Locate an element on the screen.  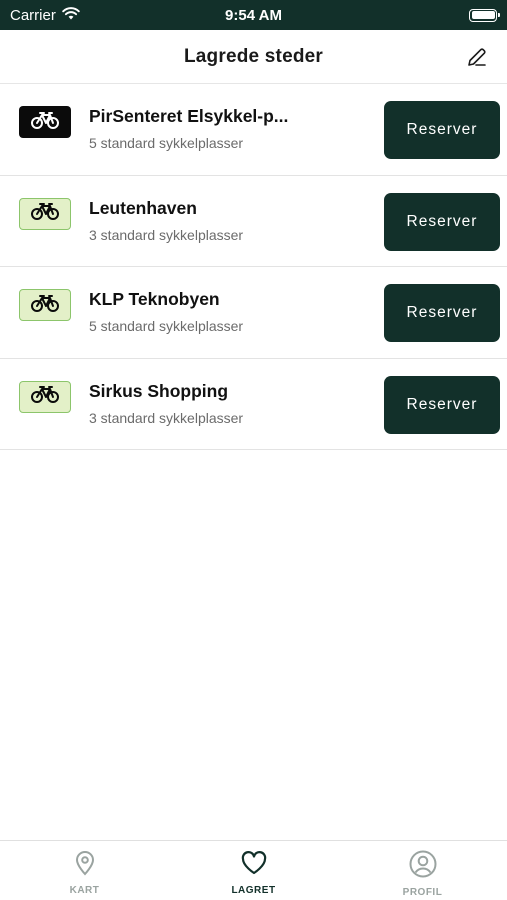
tab-bar: KART LAGRET PROFIL is located at coordinates (253, 870).